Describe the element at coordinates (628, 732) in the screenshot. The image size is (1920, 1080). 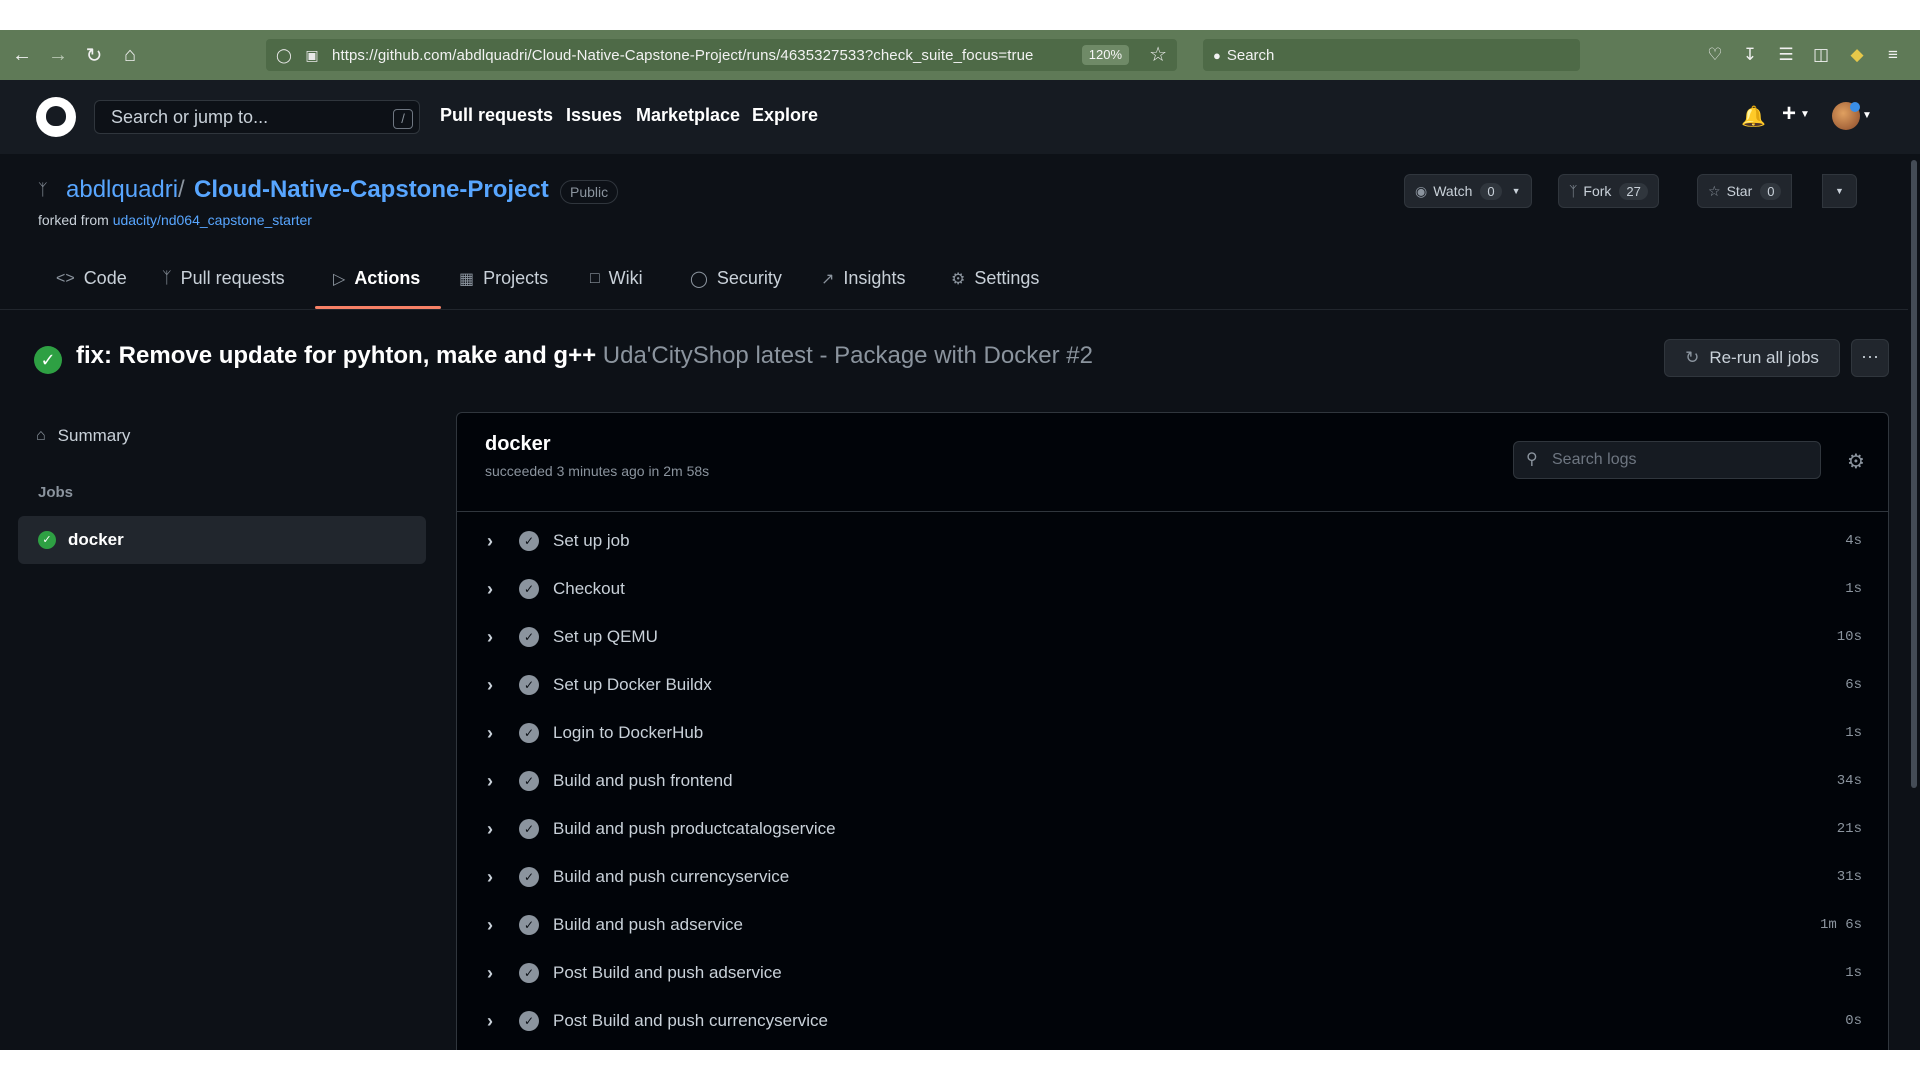
I see `step-name: Login to DockerHub` at that location.